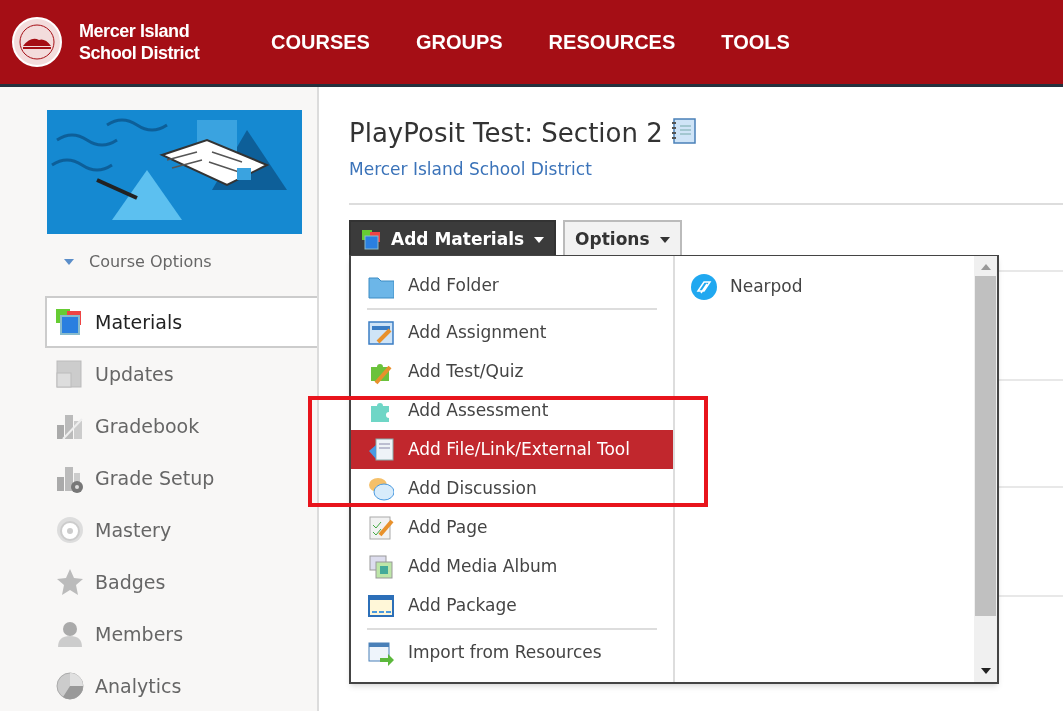 The height and width of the screenshot is (711, 1063). I want to click on scrollbar, so click(985, 469).